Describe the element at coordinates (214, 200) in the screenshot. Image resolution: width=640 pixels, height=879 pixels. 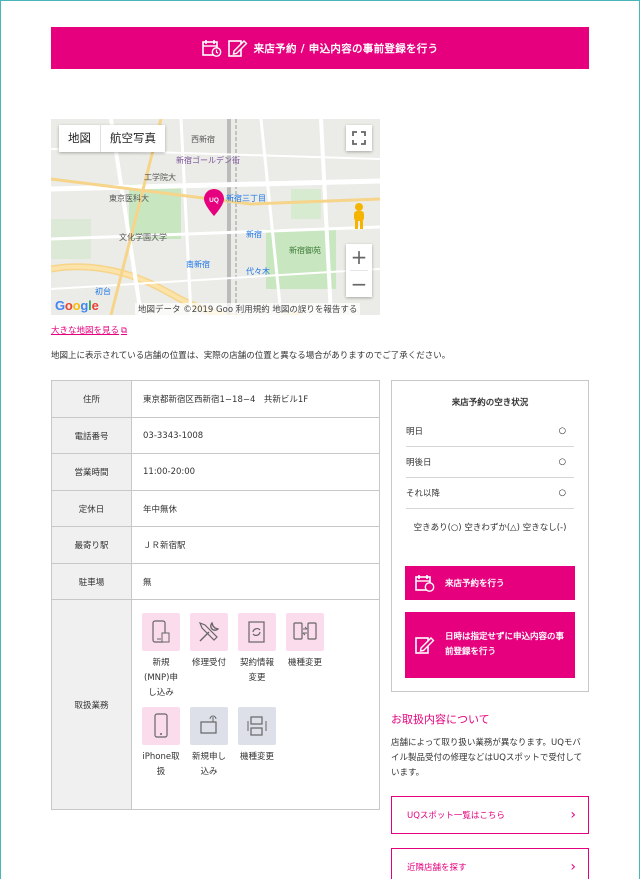
I see `pin-label: UQ` at that location.